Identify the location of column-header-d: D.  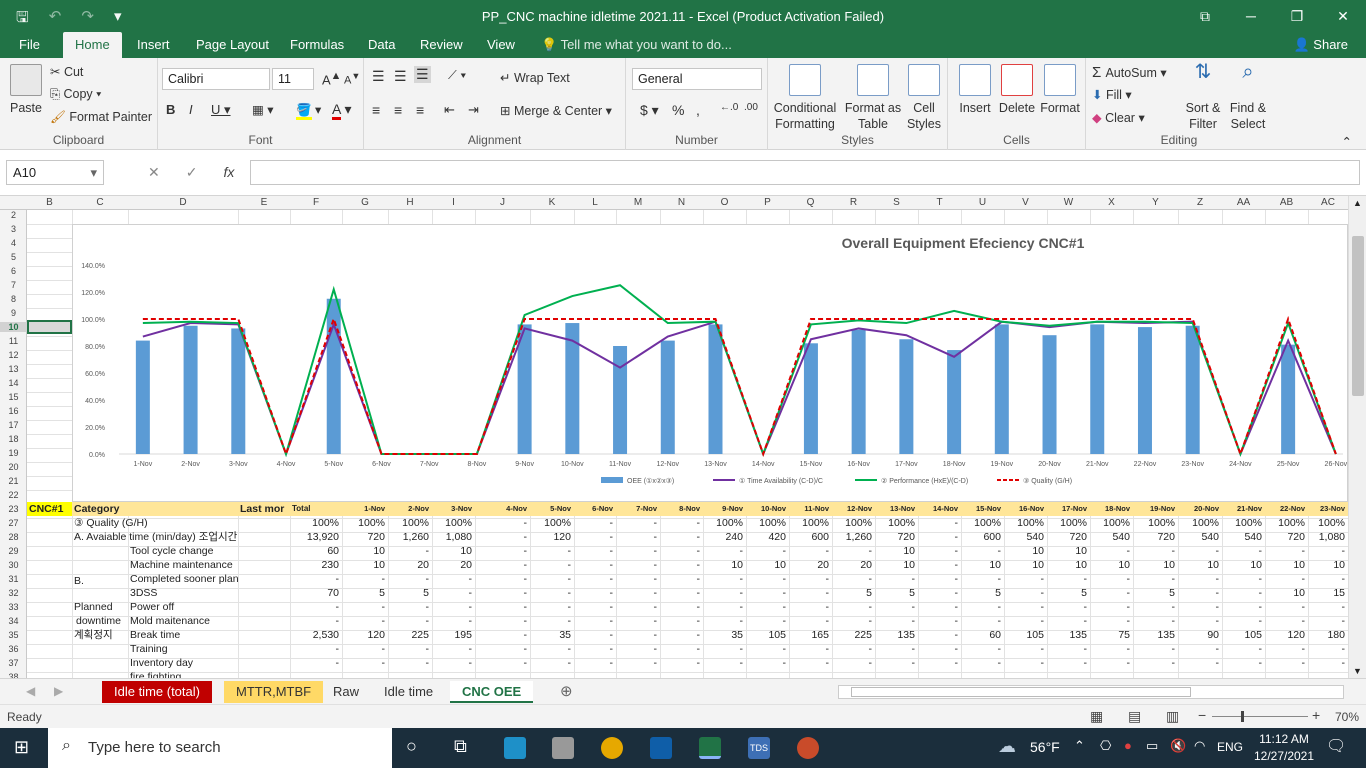
(183, 202).